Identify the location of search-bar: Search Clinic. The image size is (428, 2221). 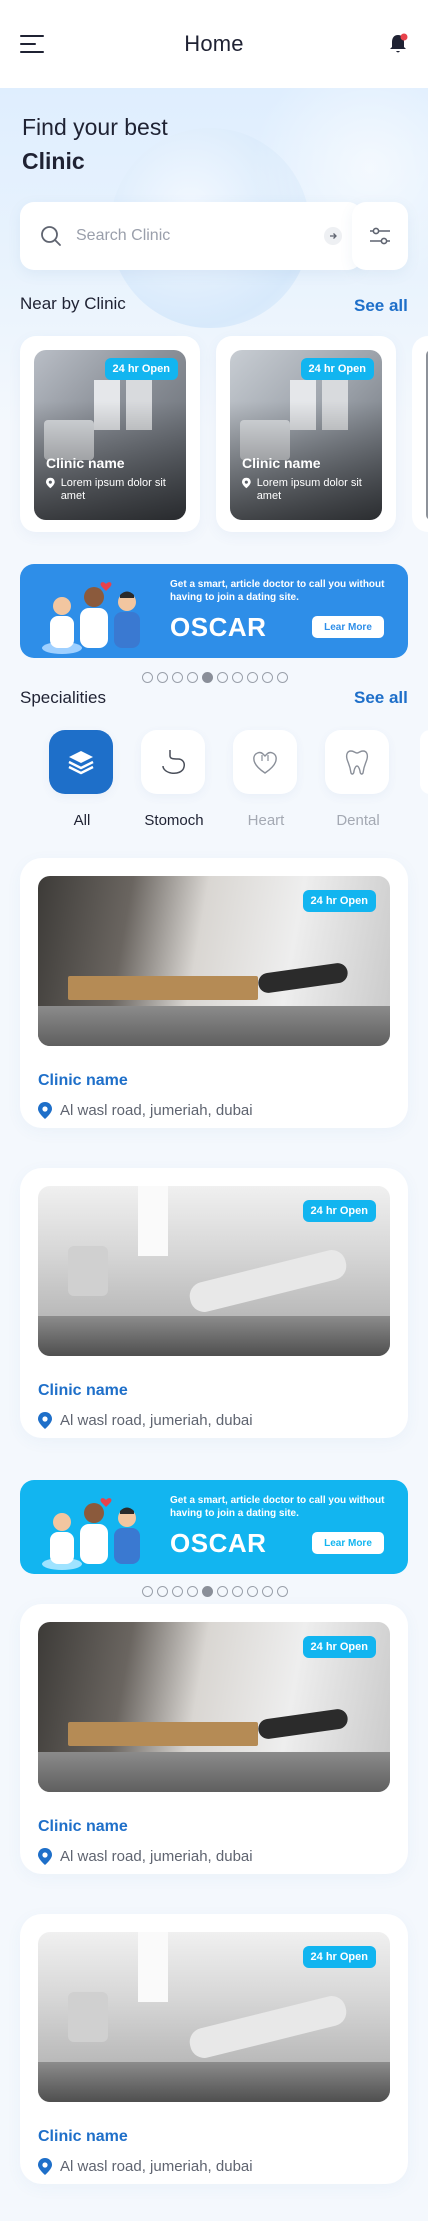
(191, 236).